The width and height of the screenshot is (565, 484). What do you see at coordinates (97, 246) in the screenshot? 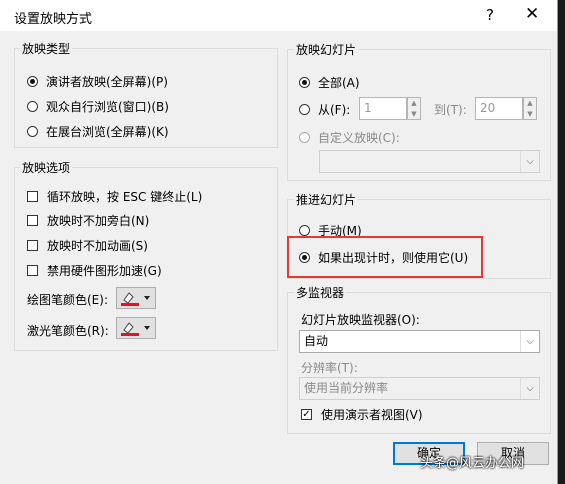
I see `check-no-animation-label: 放映时不加动画(S)` at bounding box center [97, 246].